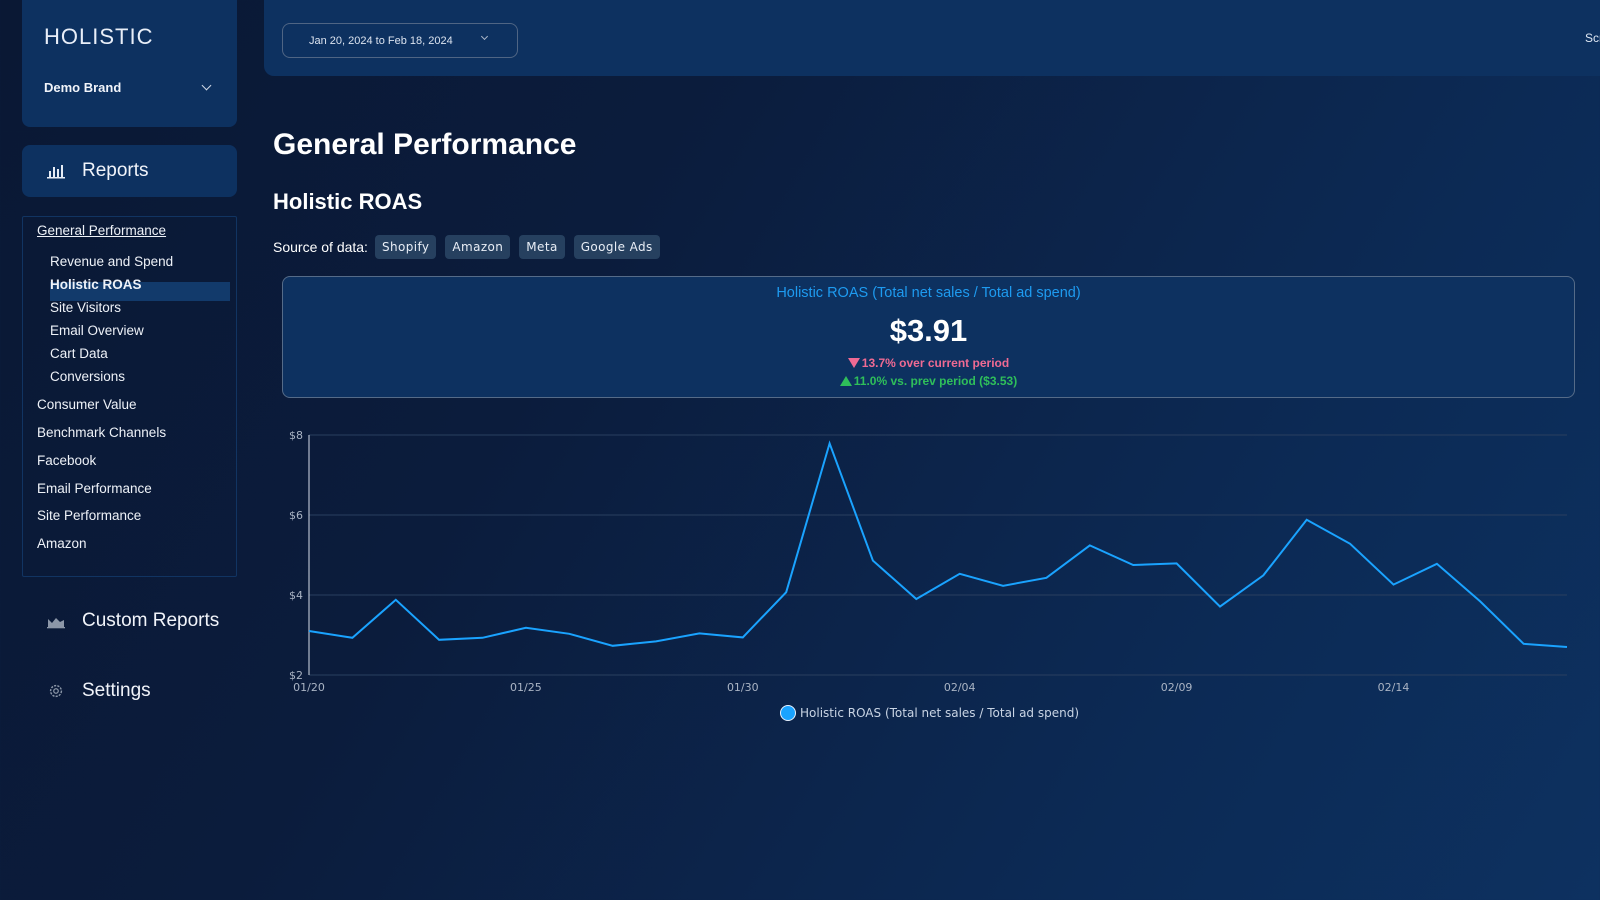  What do you see at coordinates (85, 307) in the screenshot?
I see `subnav-site-visitors: Site Visitors` at bounding box center [85, 307].